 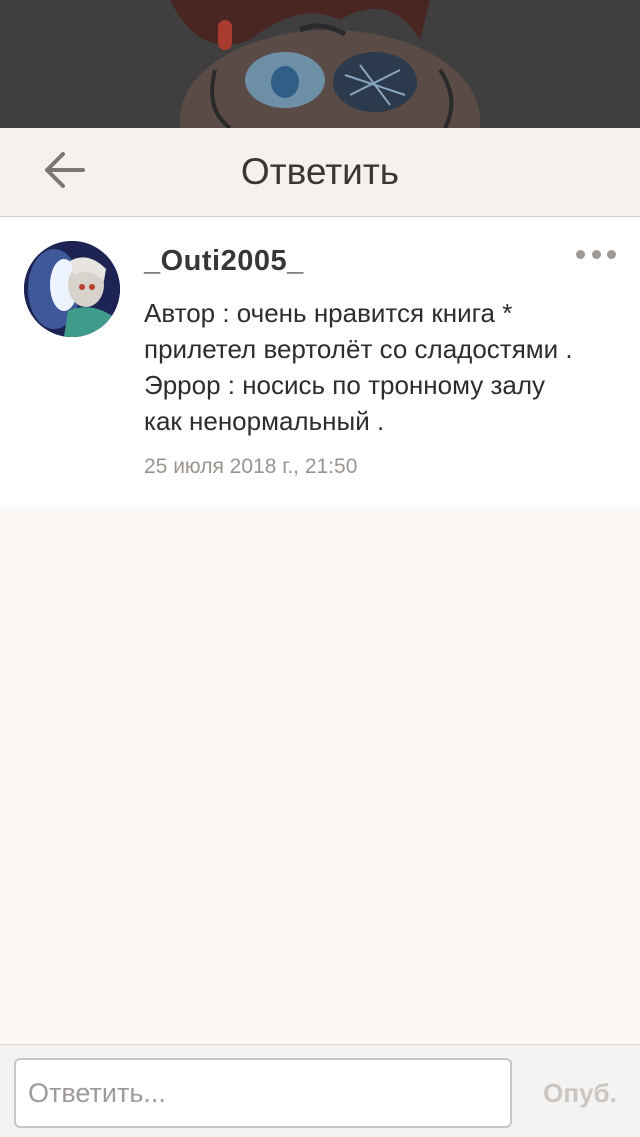 I want to click on avatar, so click(x=72, y=289).